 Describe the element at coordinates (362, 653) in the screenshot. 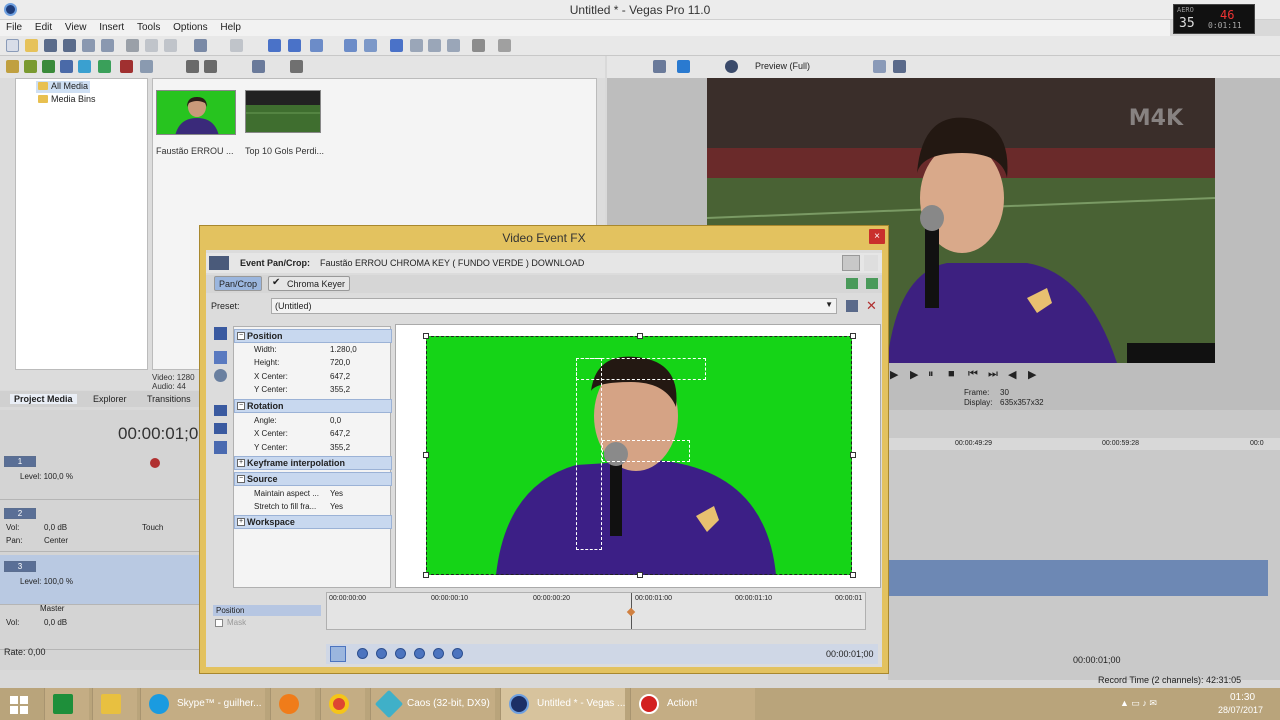

I see `first-keyframe-icon` at that location.